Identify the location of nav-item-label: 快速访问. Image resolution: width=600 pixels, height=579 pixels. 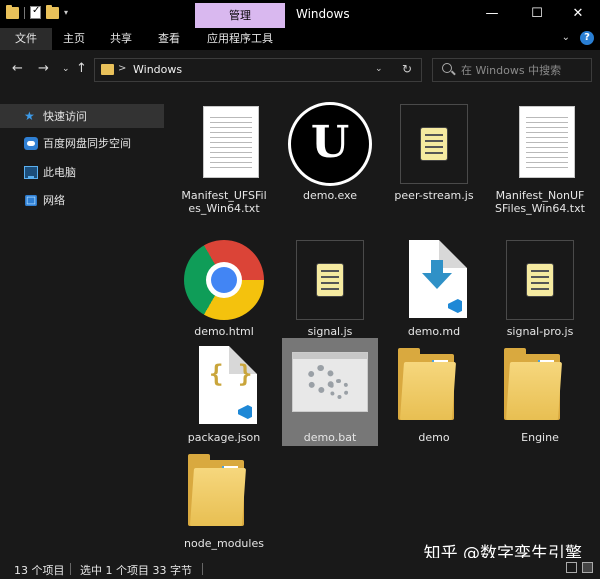
(65, 116).